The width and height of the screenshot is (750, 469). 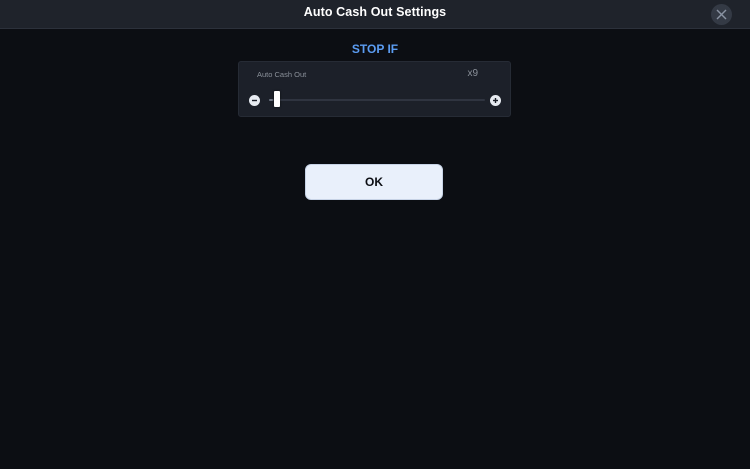 What do you see at coordinates (374, 182) in the screenshot?
I see `ok-button: OK` at bounding box center [374, 182].